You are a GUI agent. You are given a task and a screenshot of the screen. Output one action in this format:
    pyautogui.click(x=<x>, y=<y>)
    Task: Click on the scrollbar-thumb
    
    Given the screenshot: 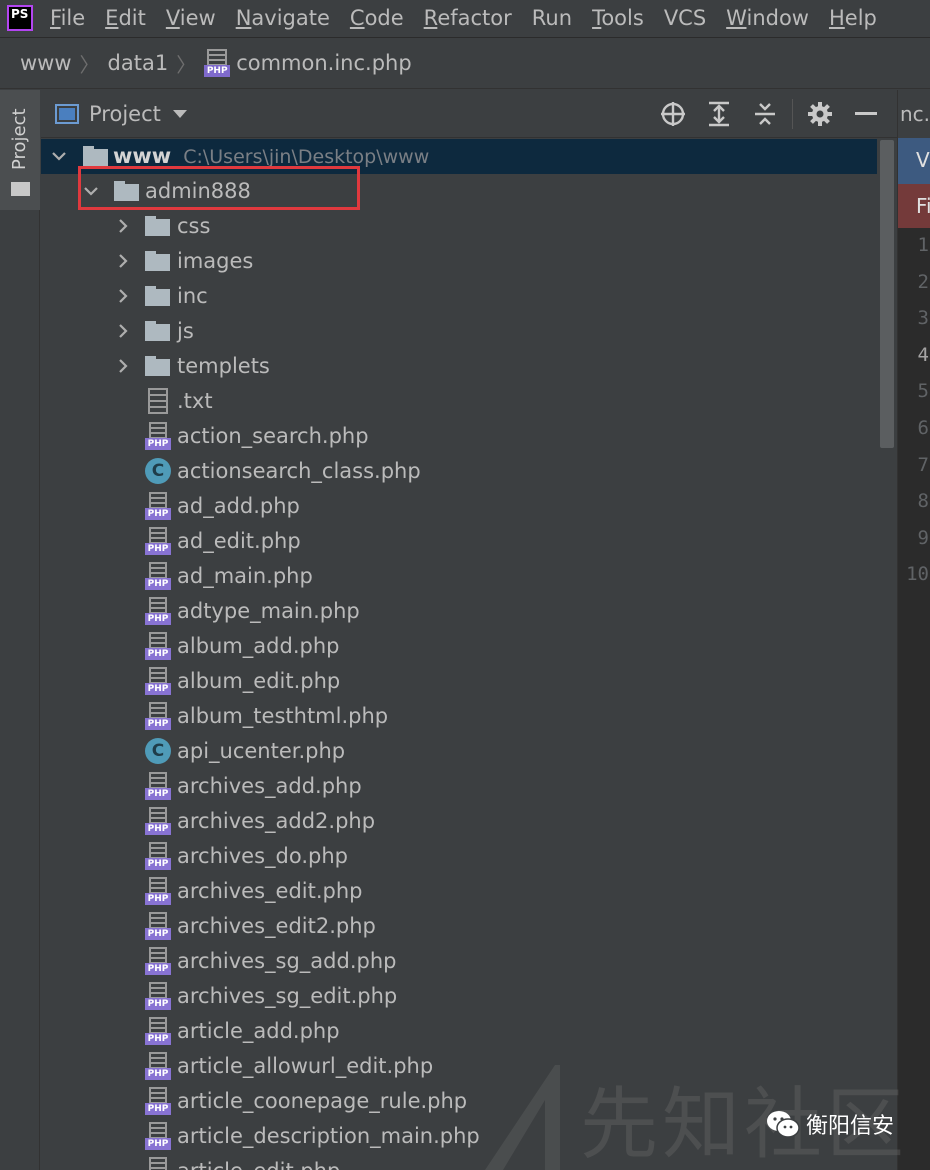 What is the action you would take?
    pyautogui.click(x=887, y=294)
    